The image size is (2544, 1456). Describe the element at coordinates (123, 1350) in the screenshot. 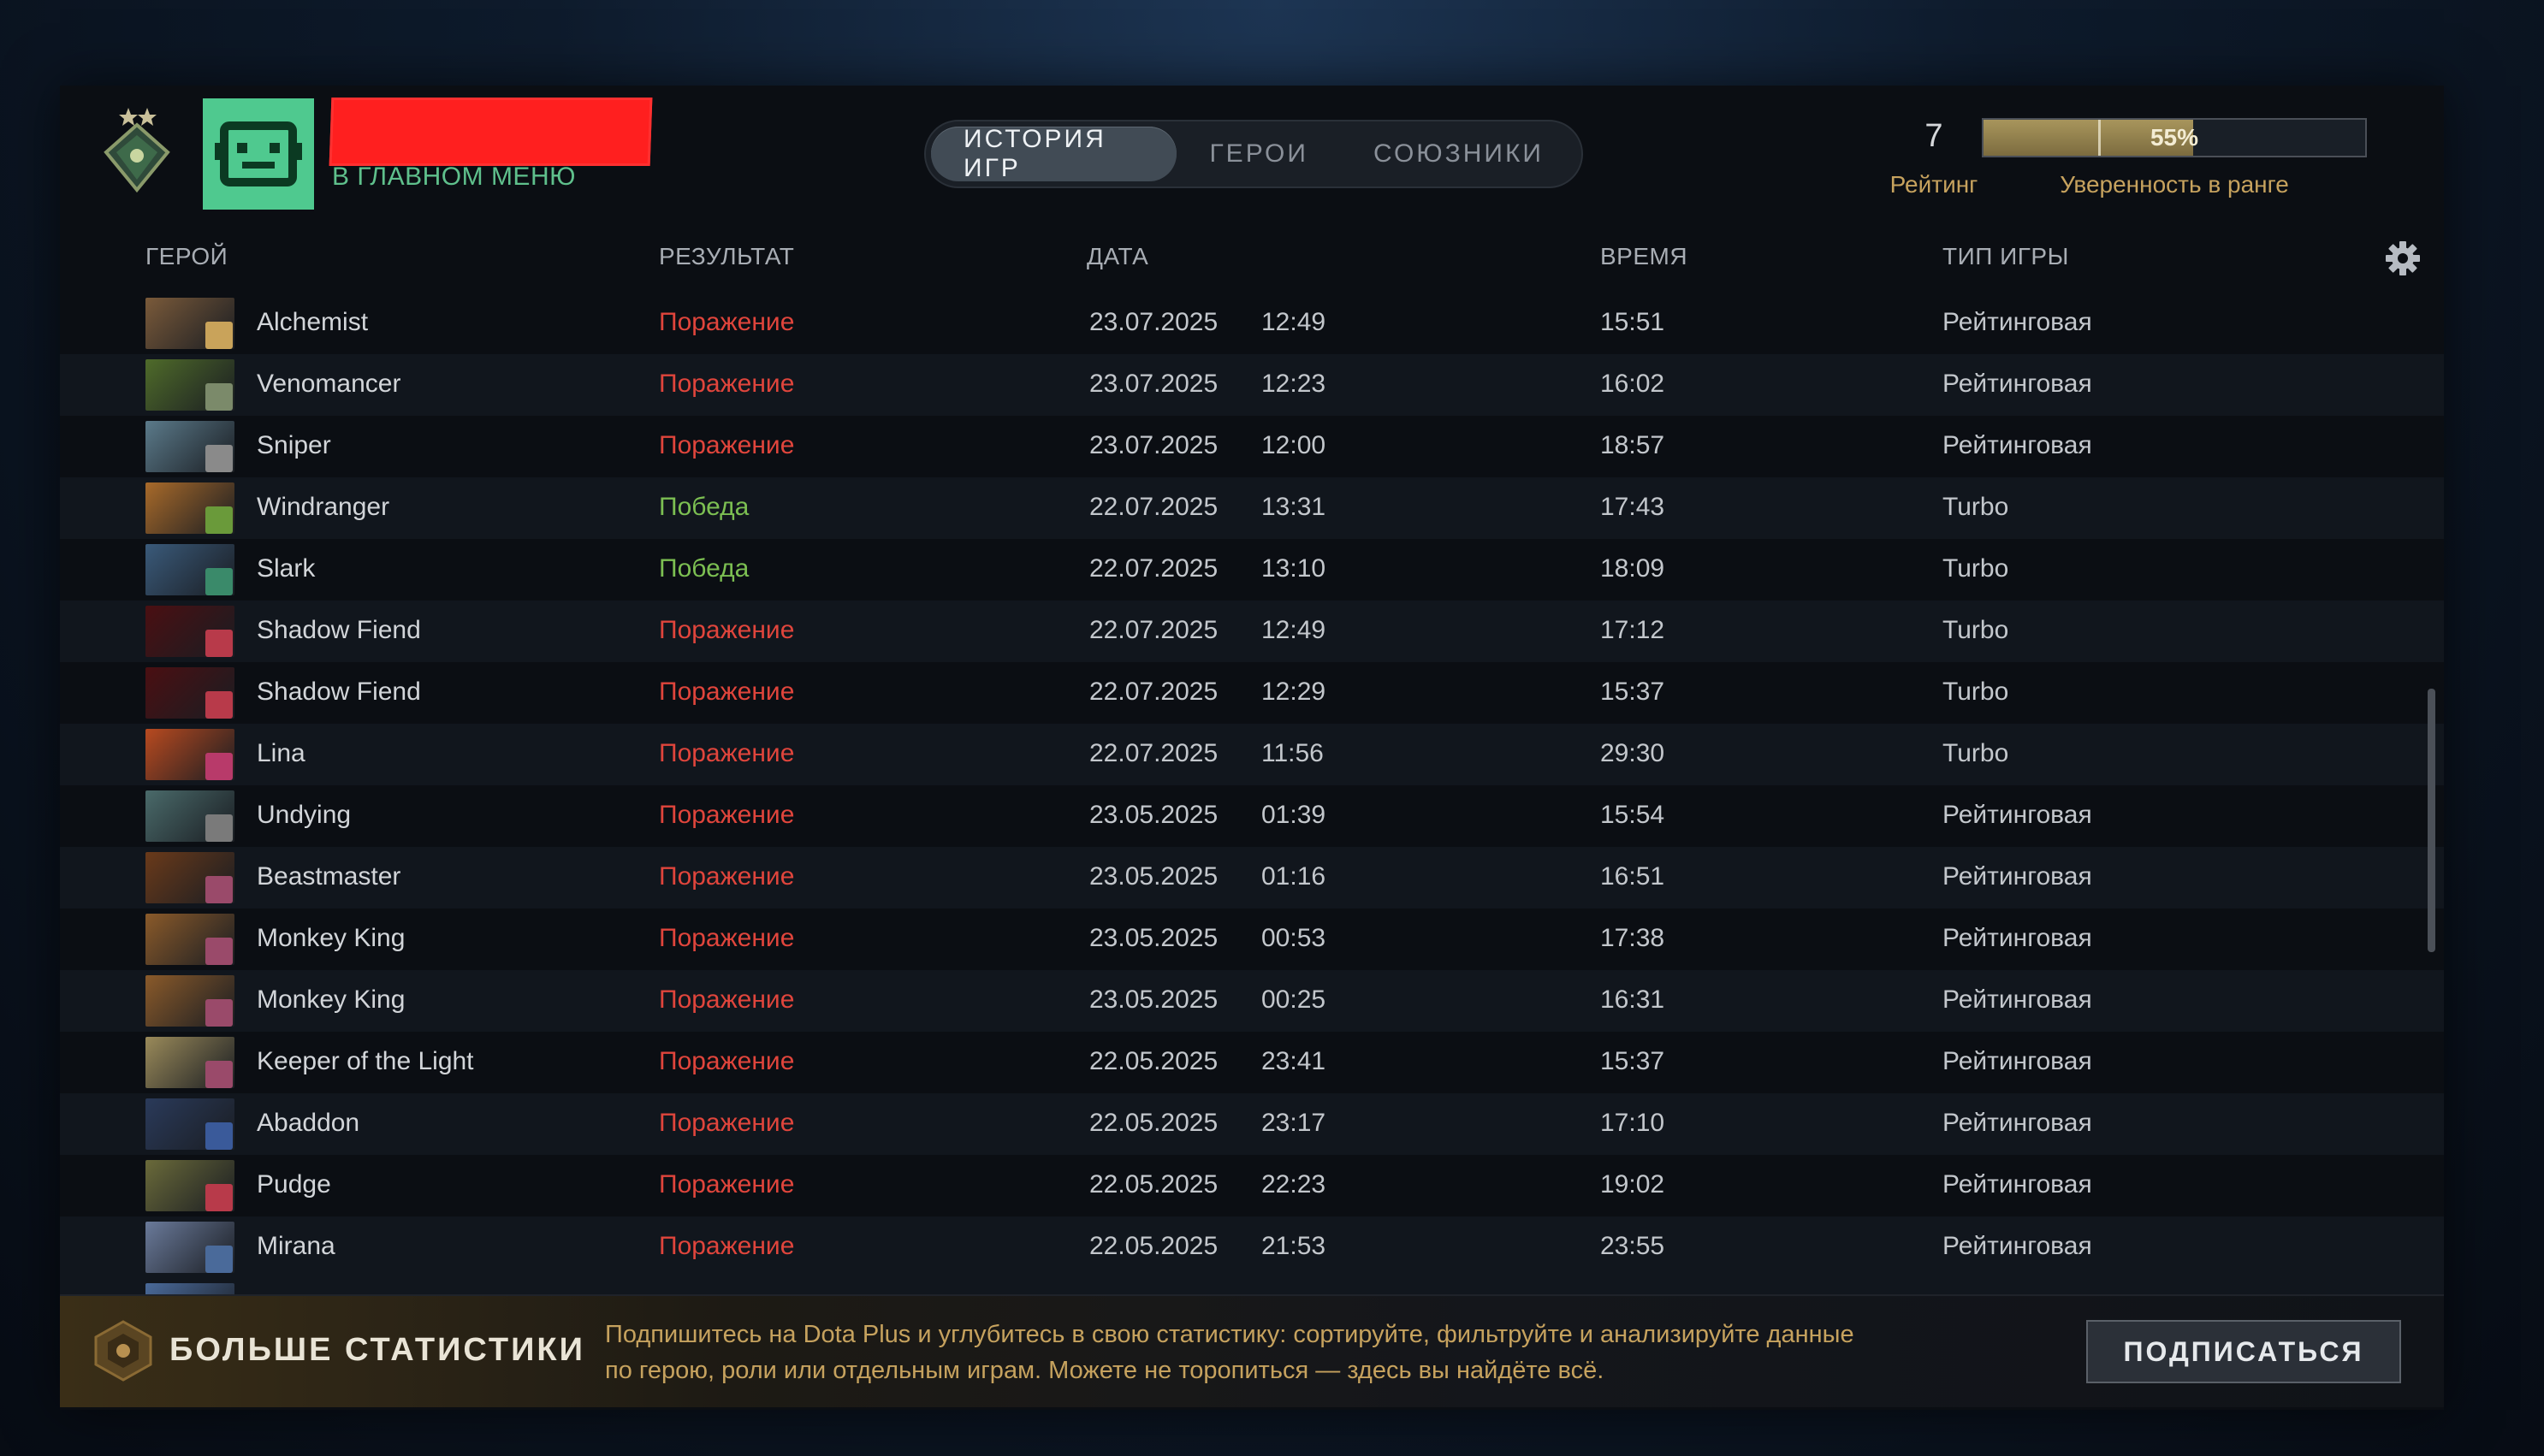

I see `dota-plus-icon` at that location.